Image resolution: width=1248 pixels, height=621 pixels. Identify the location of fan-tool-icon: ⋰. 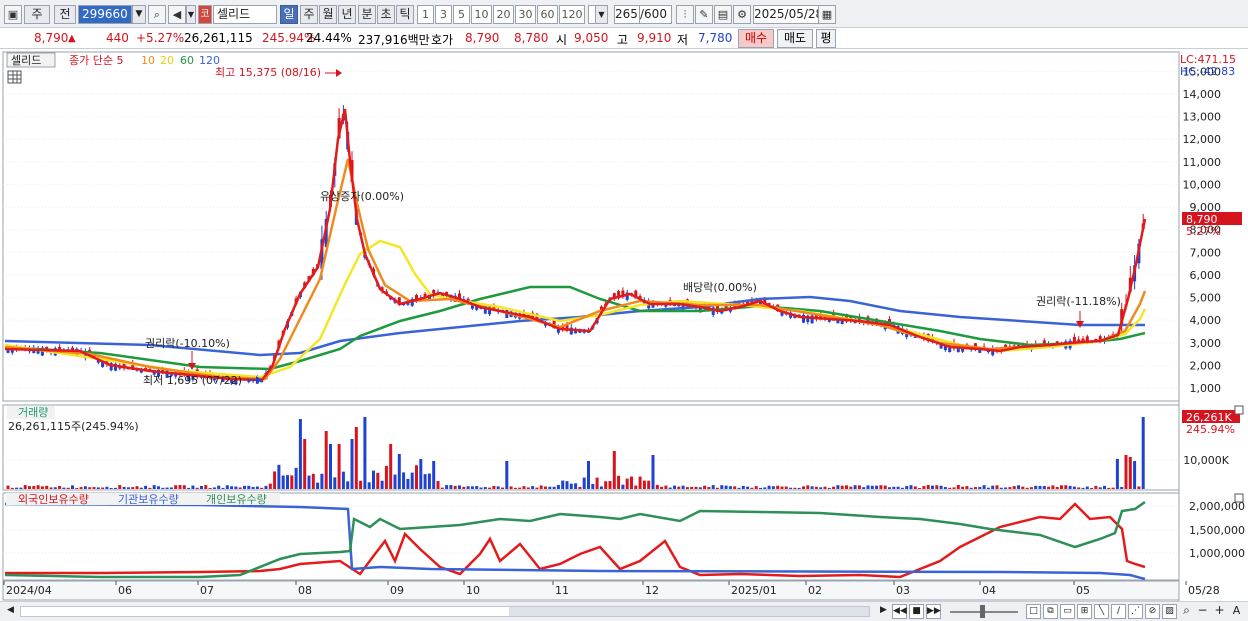
(1135, 611).